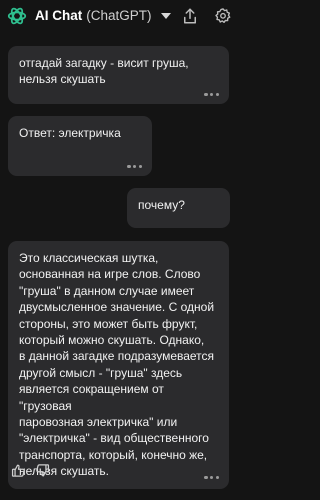  I want to click on openai-logo-icon, so click(17, 16).